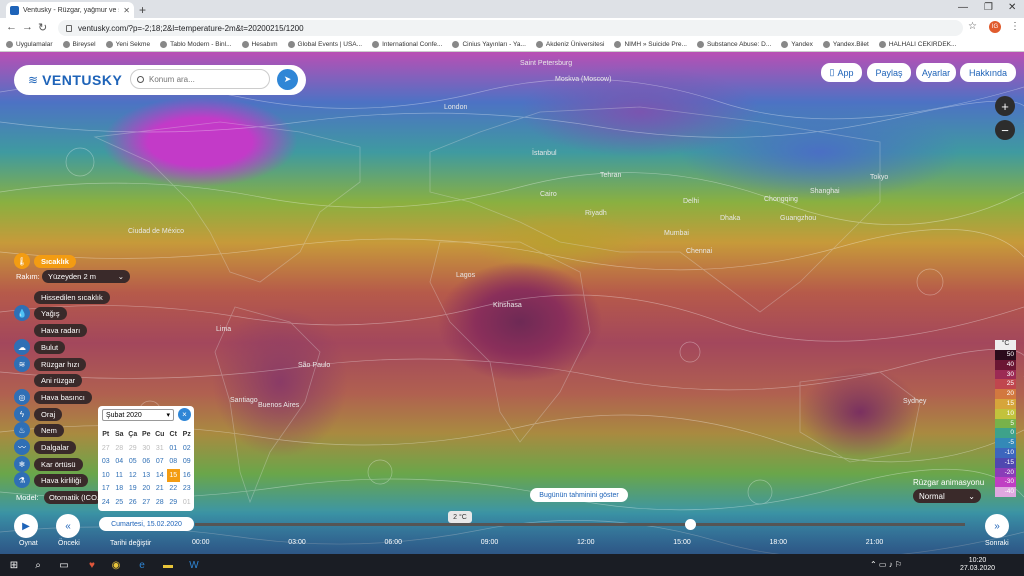 The height and width of the screenshot is (576, 1024). I want to click on bookmark-item: Bireysel, so click(79, 44).